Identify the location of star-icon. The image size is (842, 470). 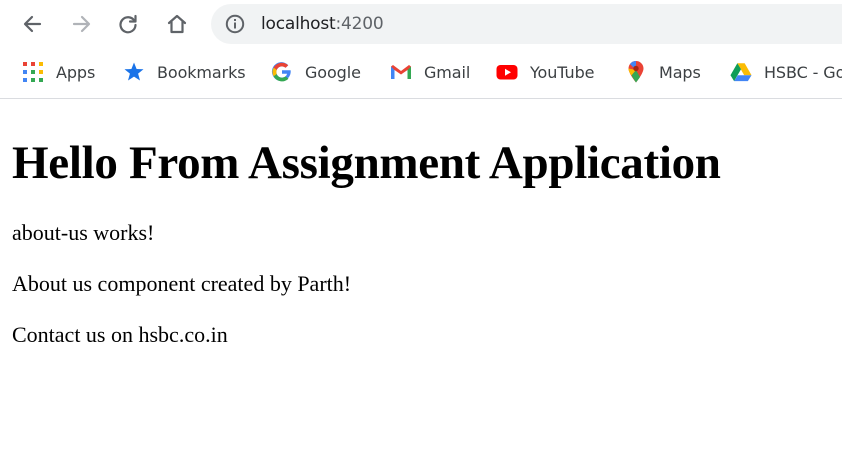
(134, 72).